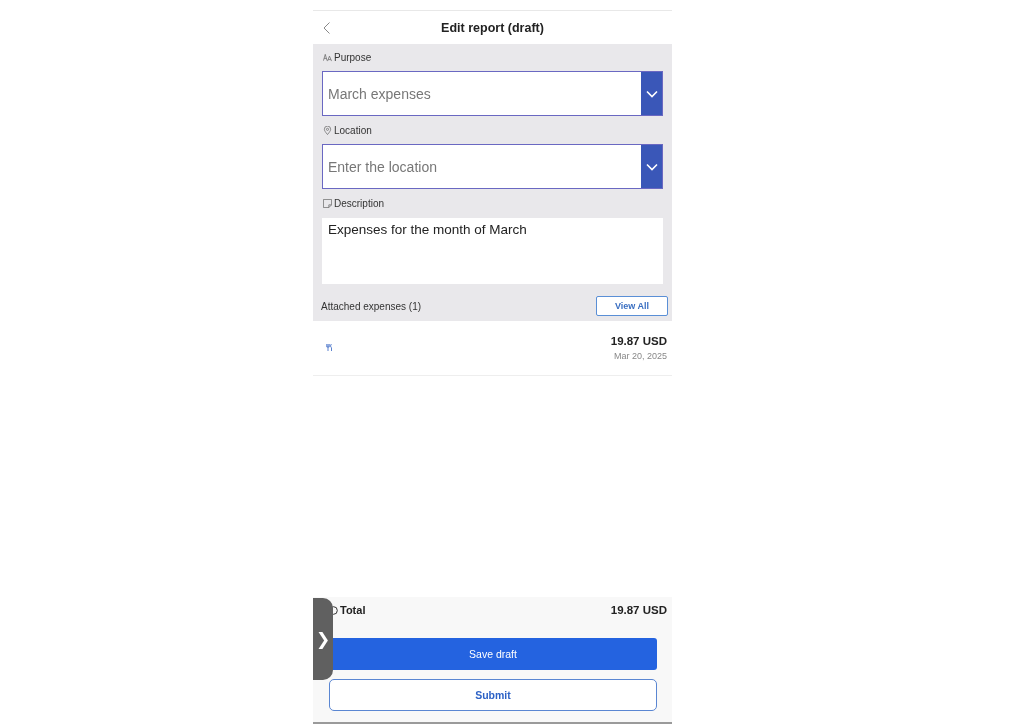  I want to click on dropdown-field: March expenses, so click(492, 93).